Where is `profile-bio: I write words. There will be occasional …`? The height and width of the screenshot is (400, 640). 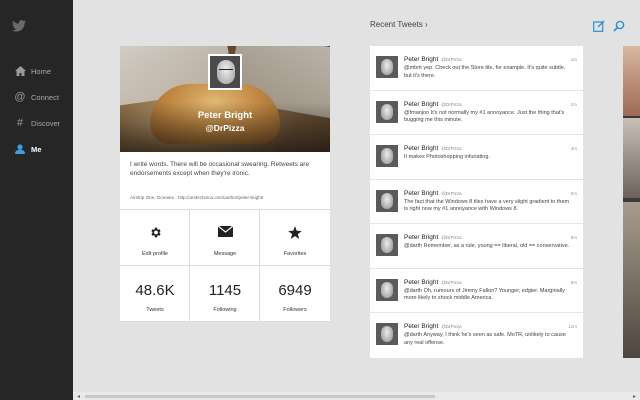
profile-bio: I write words. There will be occasional … is located at coordinates (220, 169).